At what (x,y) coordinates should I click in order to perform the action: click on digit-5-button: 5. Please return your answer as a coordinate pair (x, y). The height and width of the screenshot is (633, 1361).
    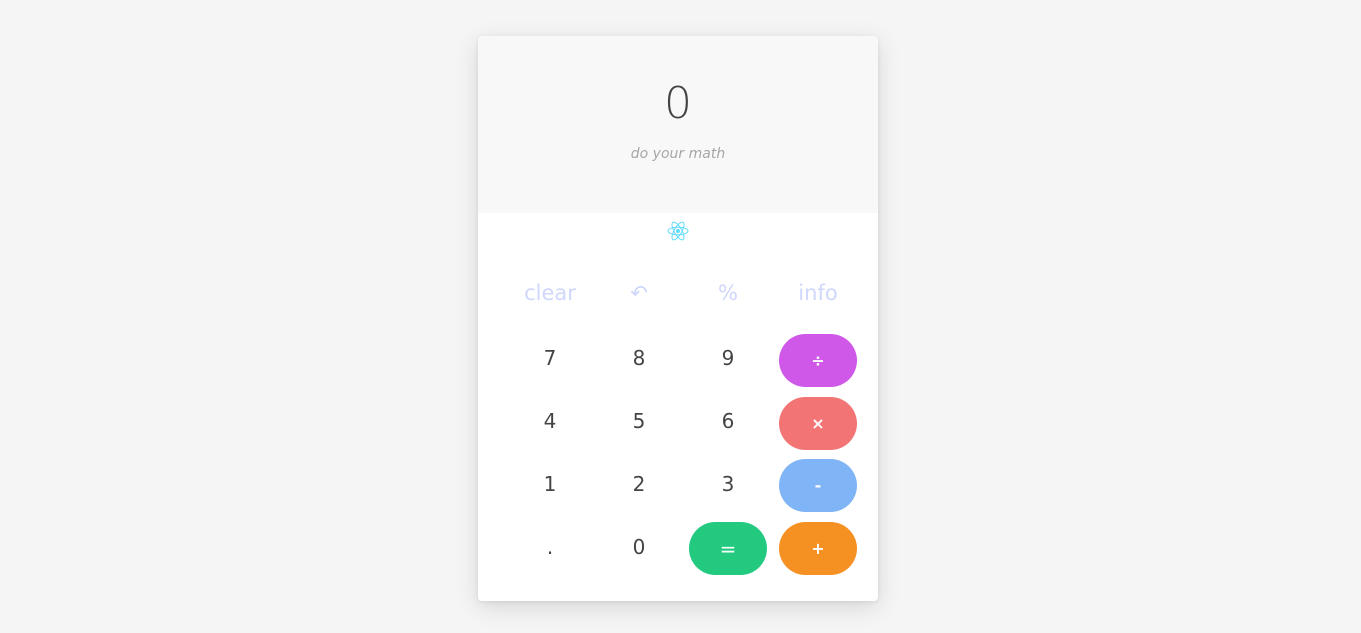
    Looking at the image, I should click on (639, 421).